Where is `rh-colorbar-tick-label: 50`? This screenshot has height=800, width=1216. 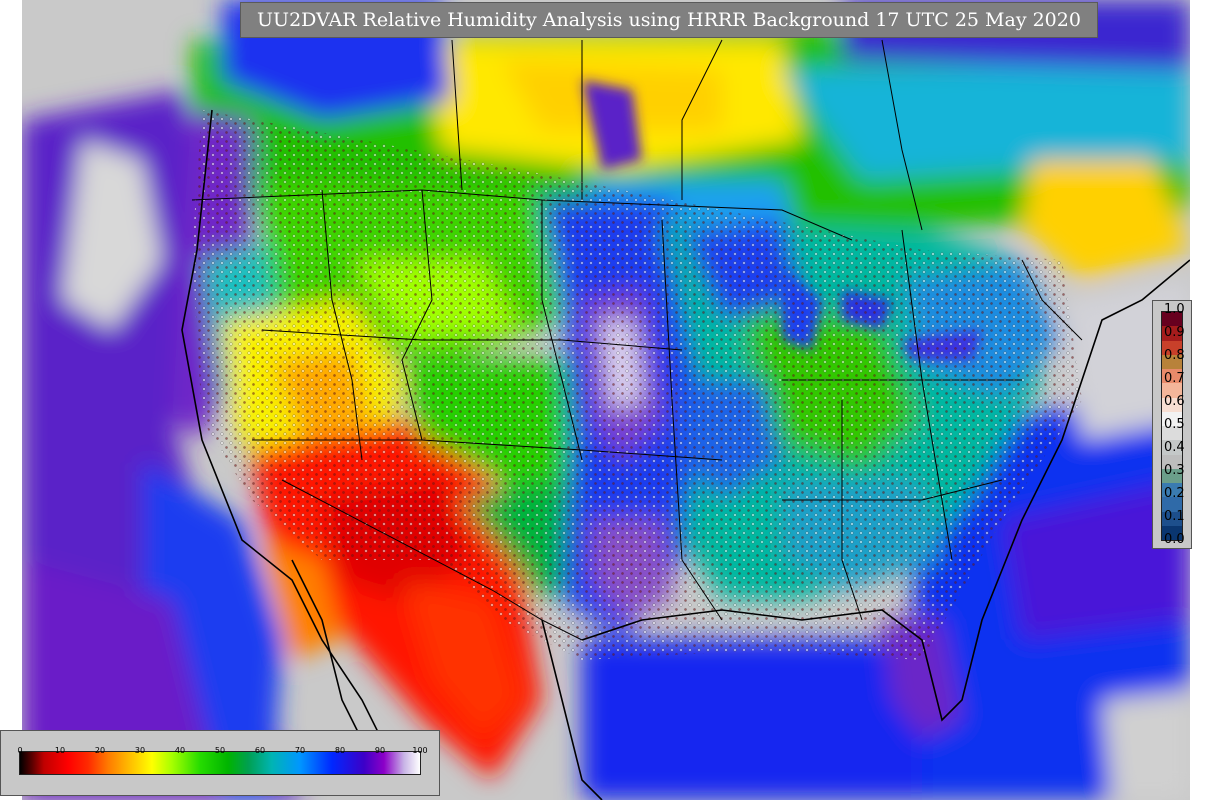
rh-colorbar-tick-label: 50 is located at coordinates (220, 750).